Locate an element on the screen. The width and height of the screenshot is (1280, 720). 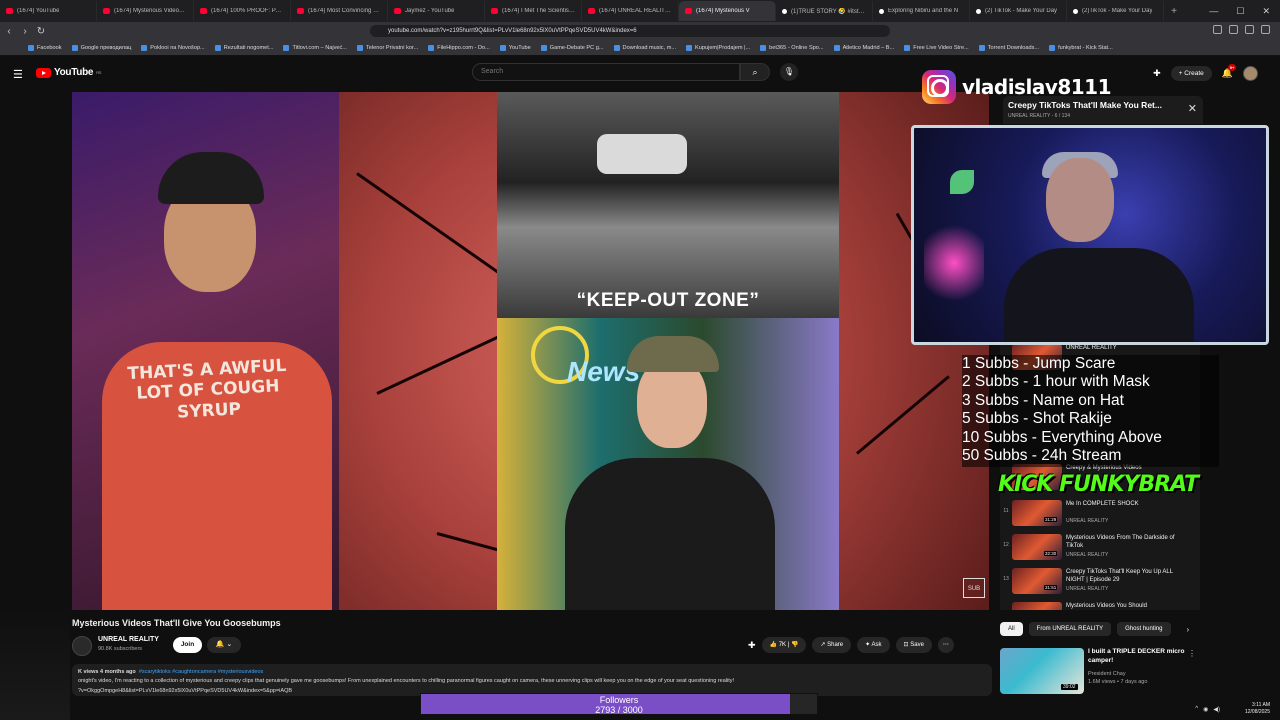
voice-search-button: 🎙 is located at coordinates (789, 72).